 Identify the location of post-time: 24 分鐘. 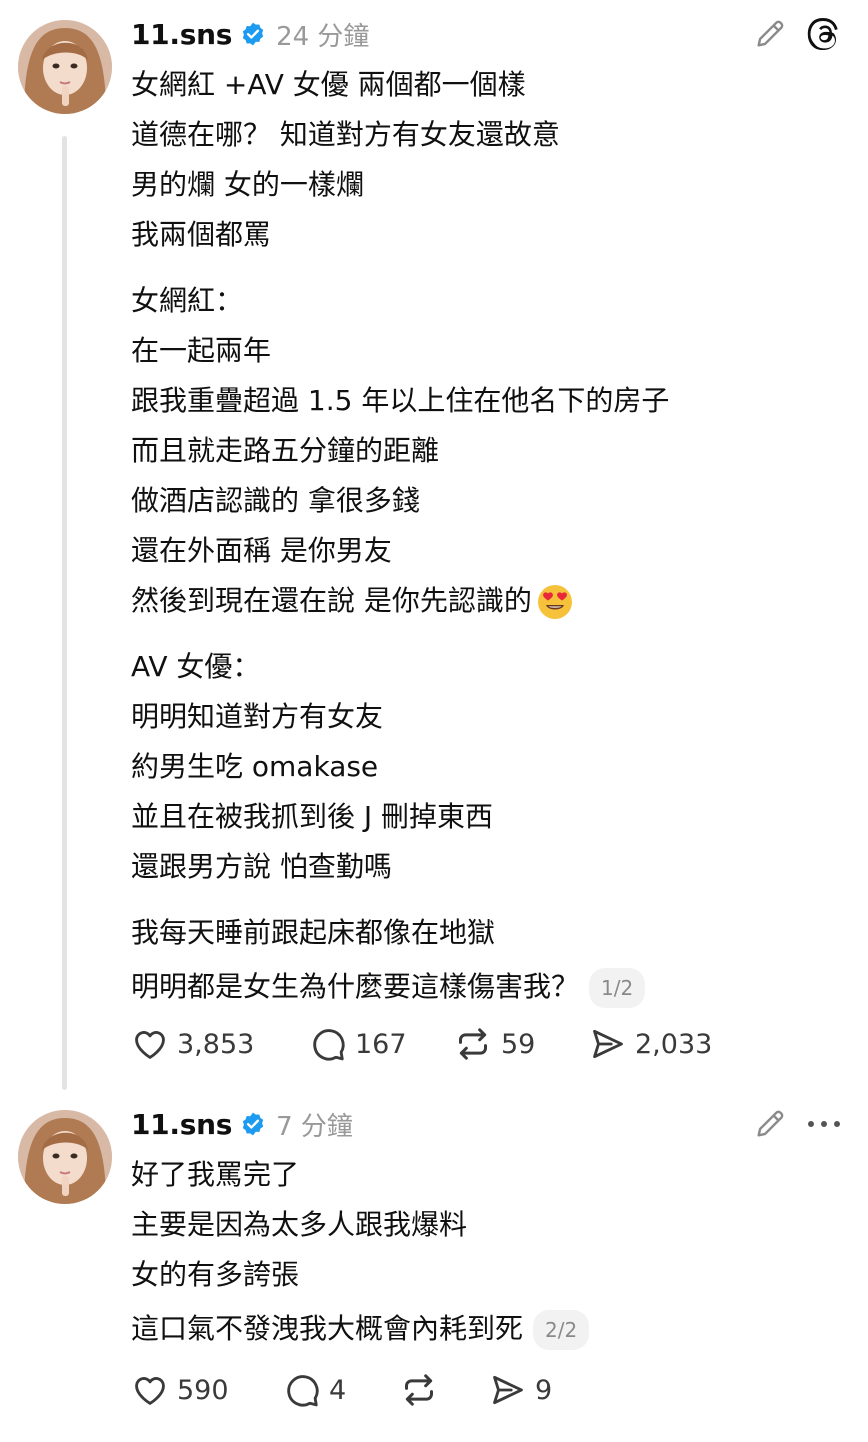
(323, 36).